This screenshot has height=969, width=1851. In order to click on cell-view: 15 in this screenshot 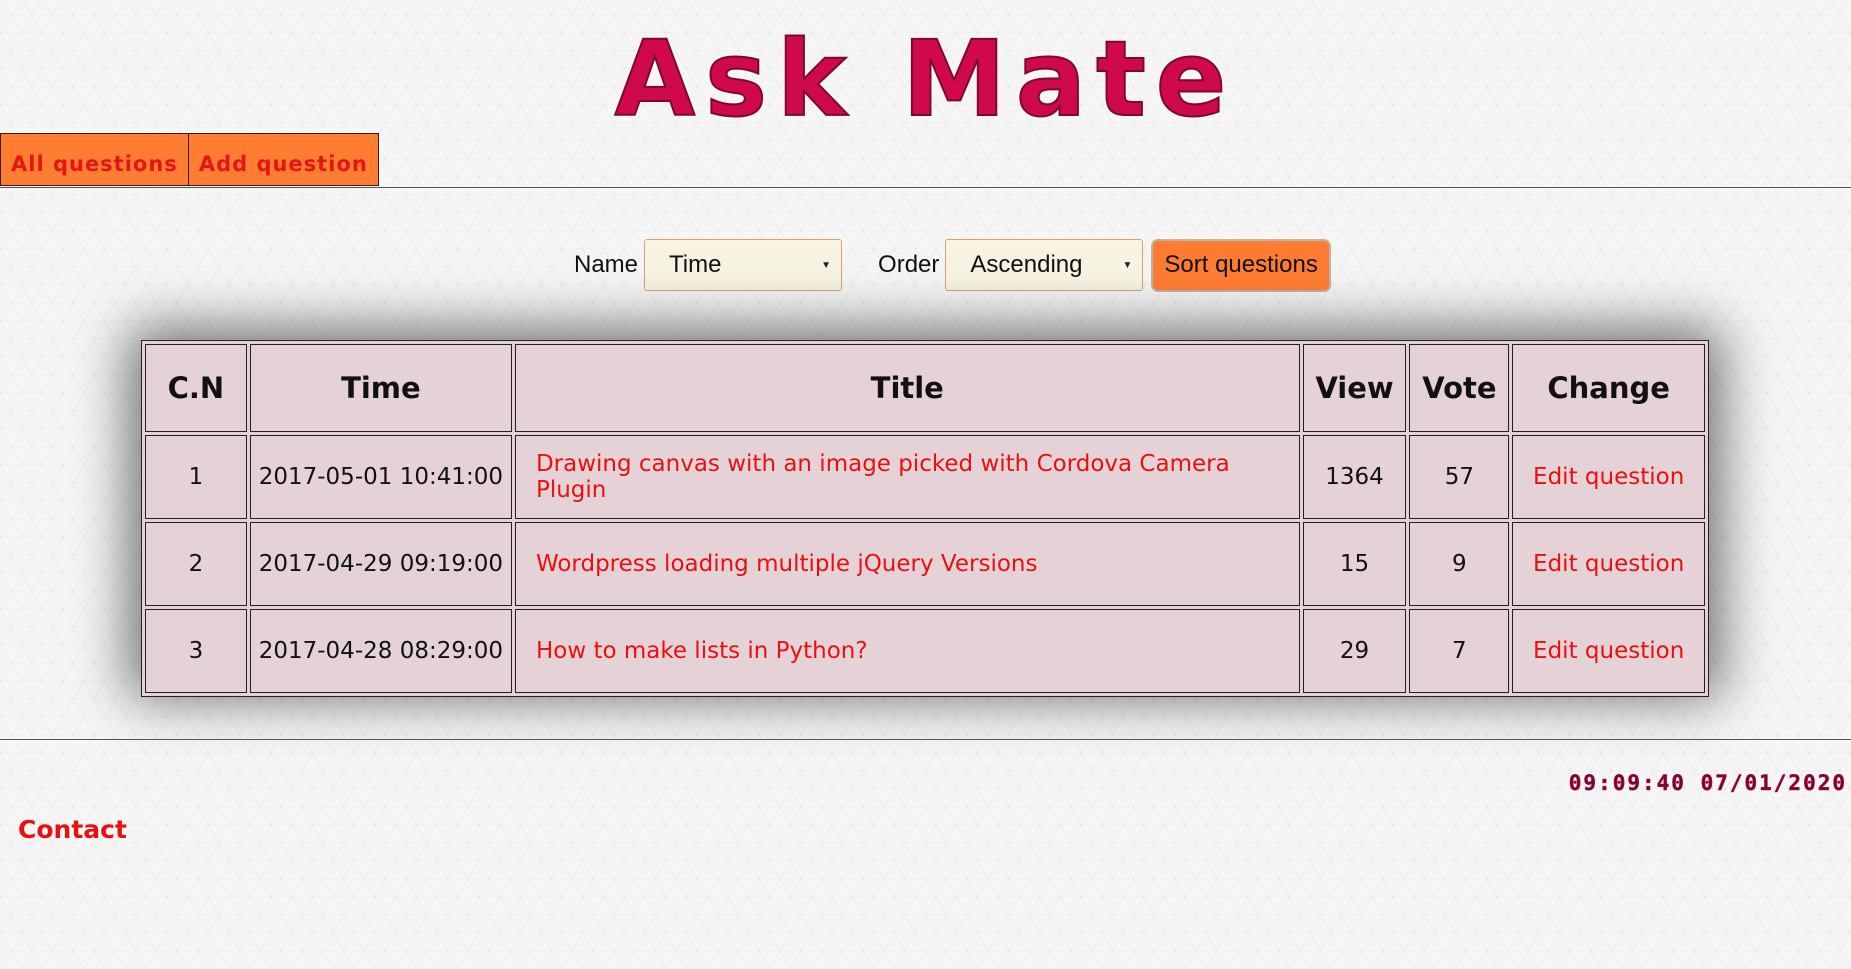, I will do `click(1354, 564)`.